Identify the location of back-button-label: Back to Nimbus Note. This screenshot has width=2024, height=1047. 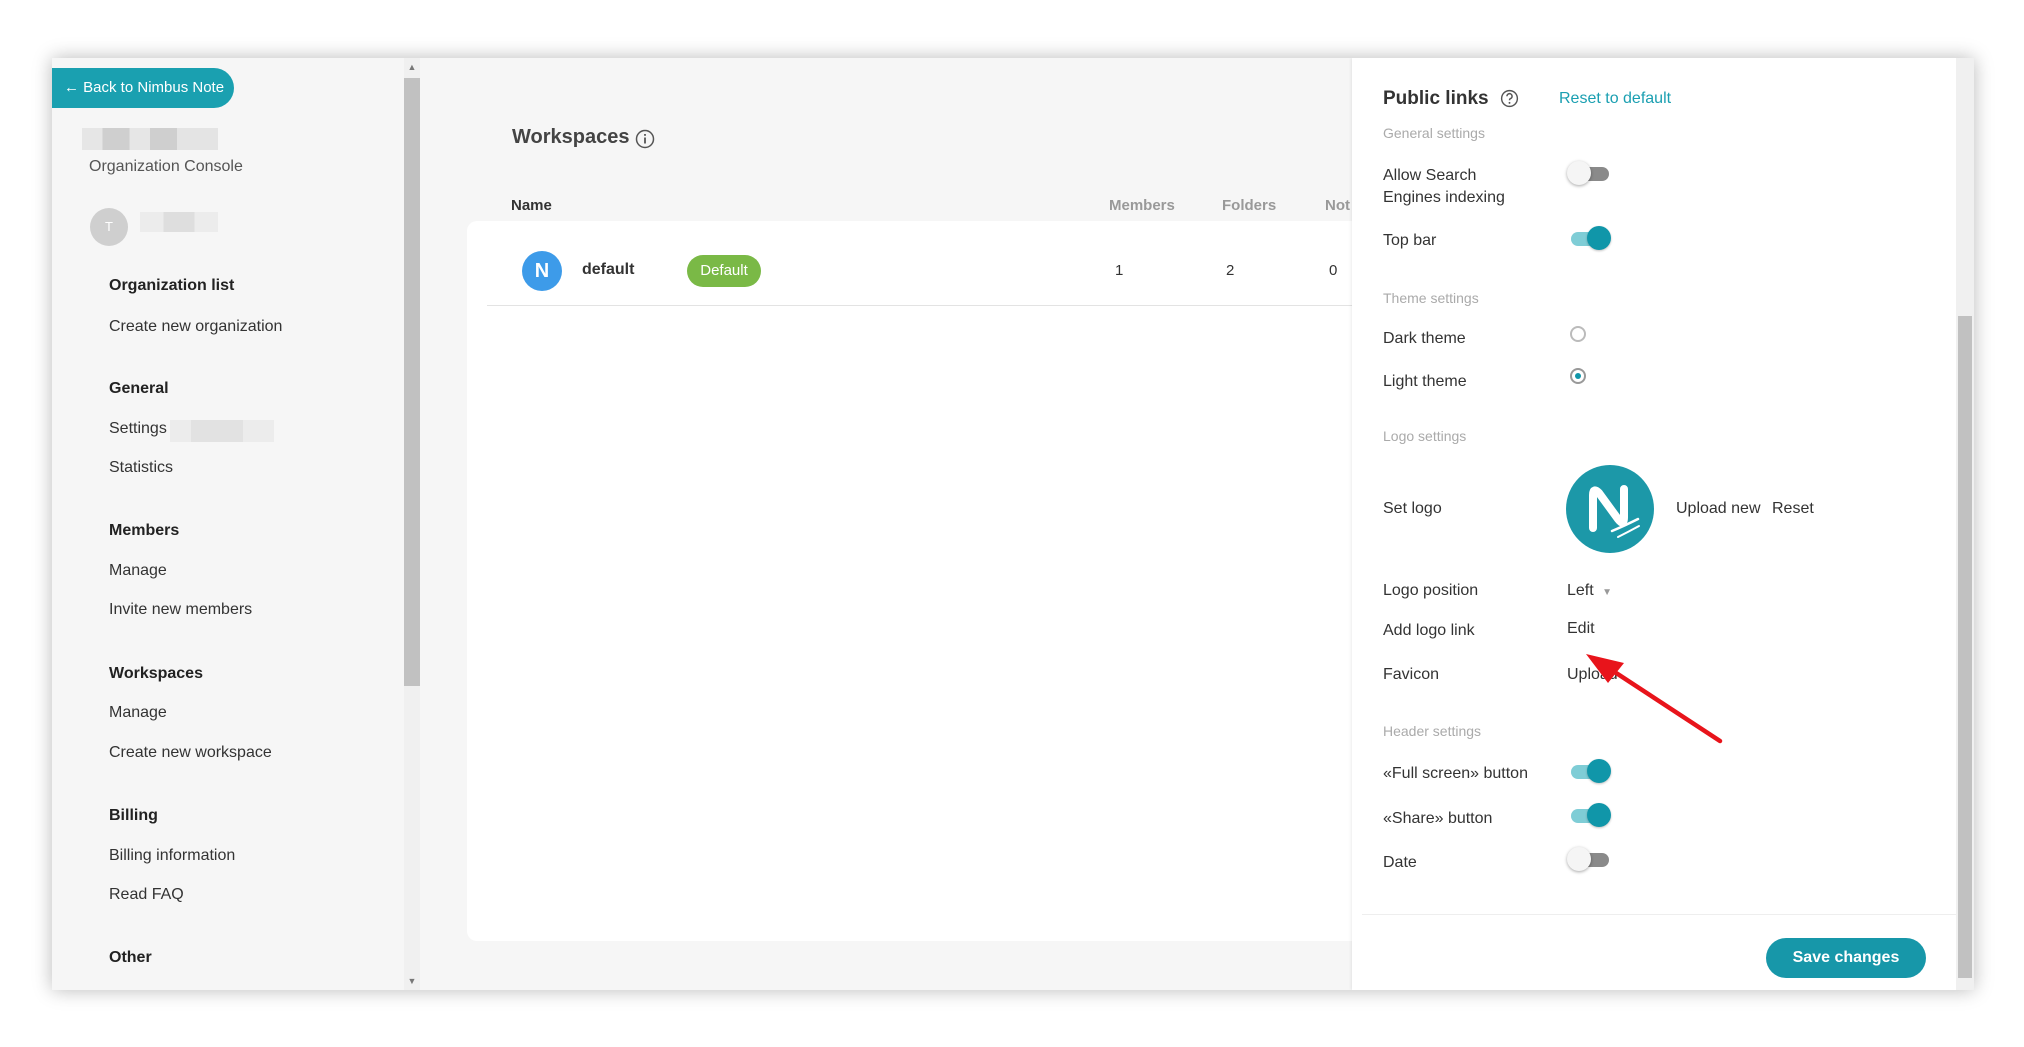
(154, 87).